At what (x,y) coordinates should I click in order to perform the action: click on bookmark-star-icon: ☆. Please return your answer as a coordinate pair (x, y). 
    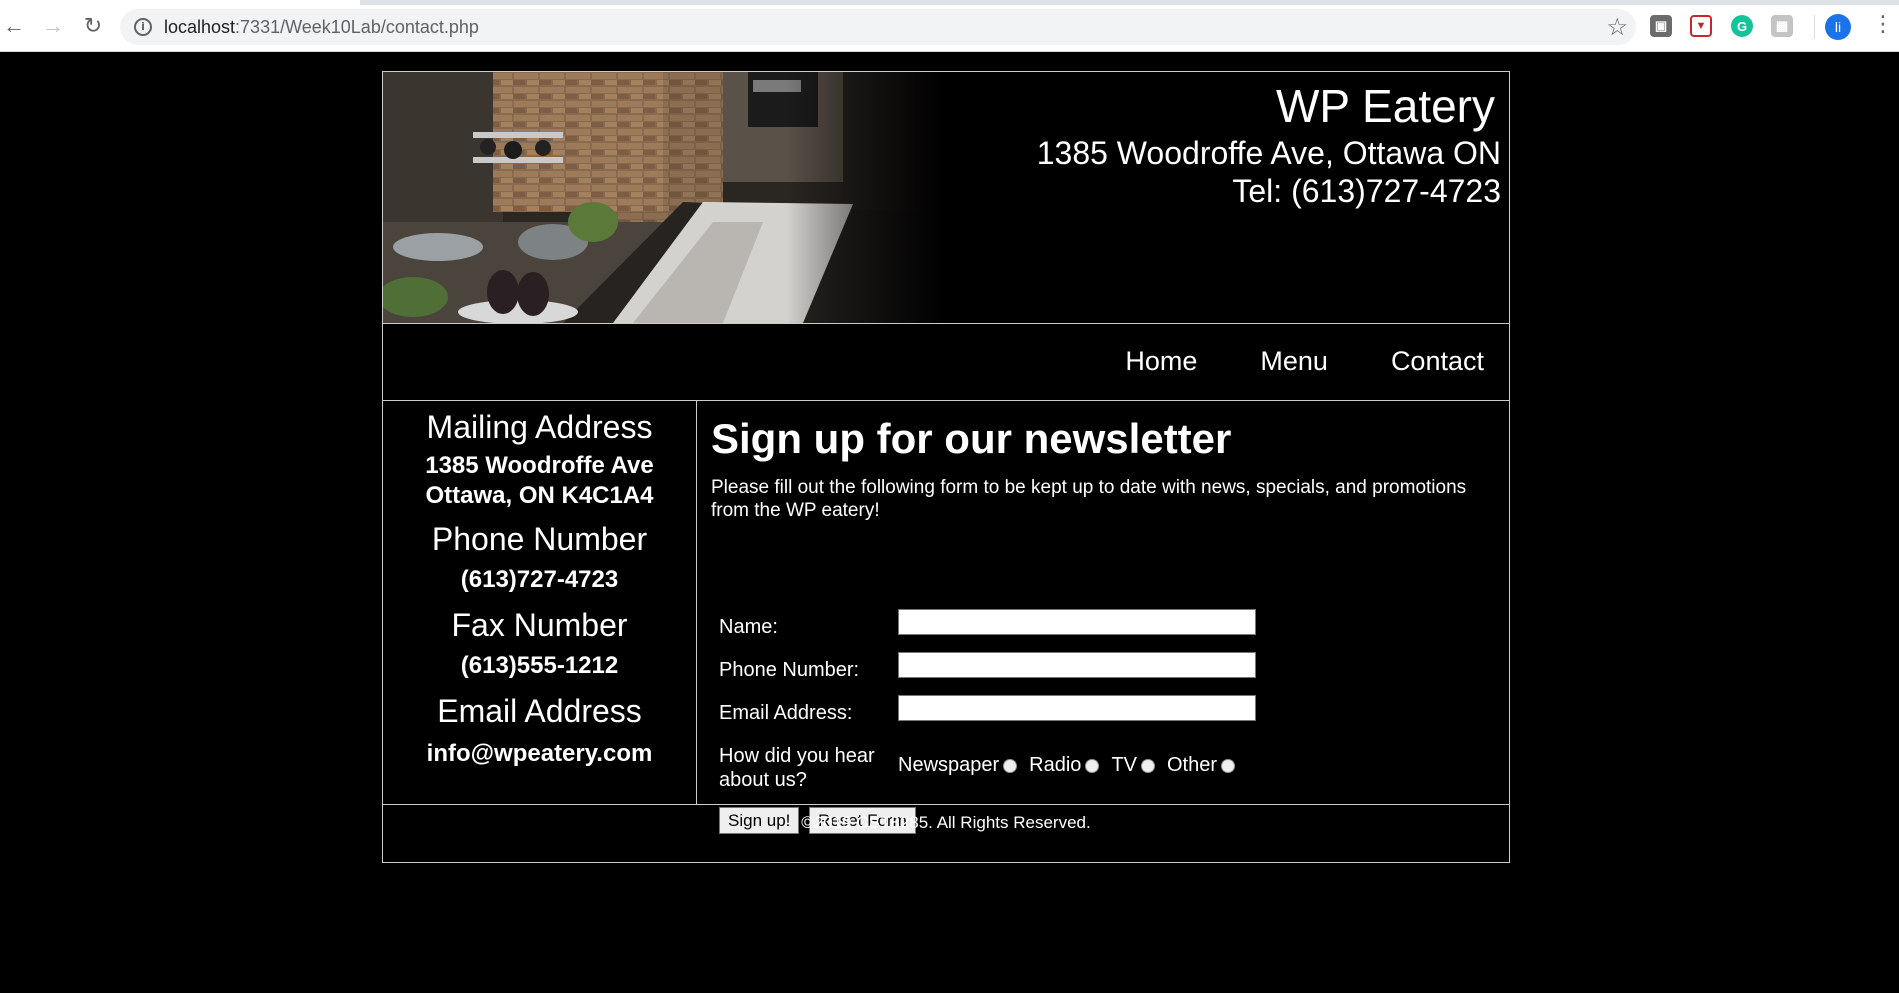
    Looking at the image, I should click on (1617, 27).